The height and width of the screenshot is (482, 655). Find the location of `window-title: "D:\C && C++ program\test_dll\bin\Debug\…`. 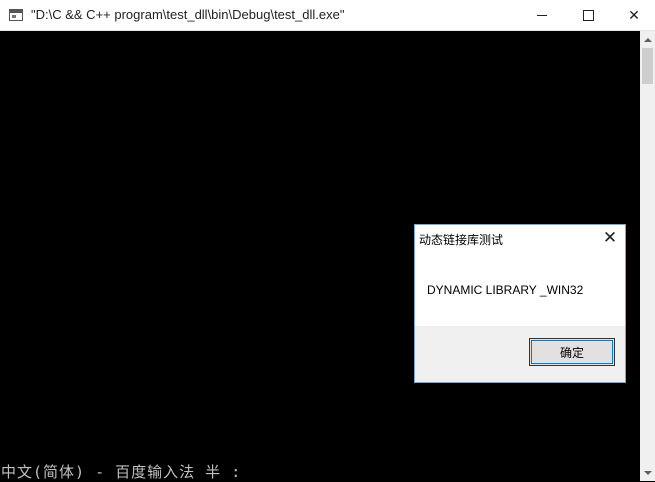

window-title: "D:\C && C++ program\test_dll\bin\Debug\… is located at coordinates (188, 14).